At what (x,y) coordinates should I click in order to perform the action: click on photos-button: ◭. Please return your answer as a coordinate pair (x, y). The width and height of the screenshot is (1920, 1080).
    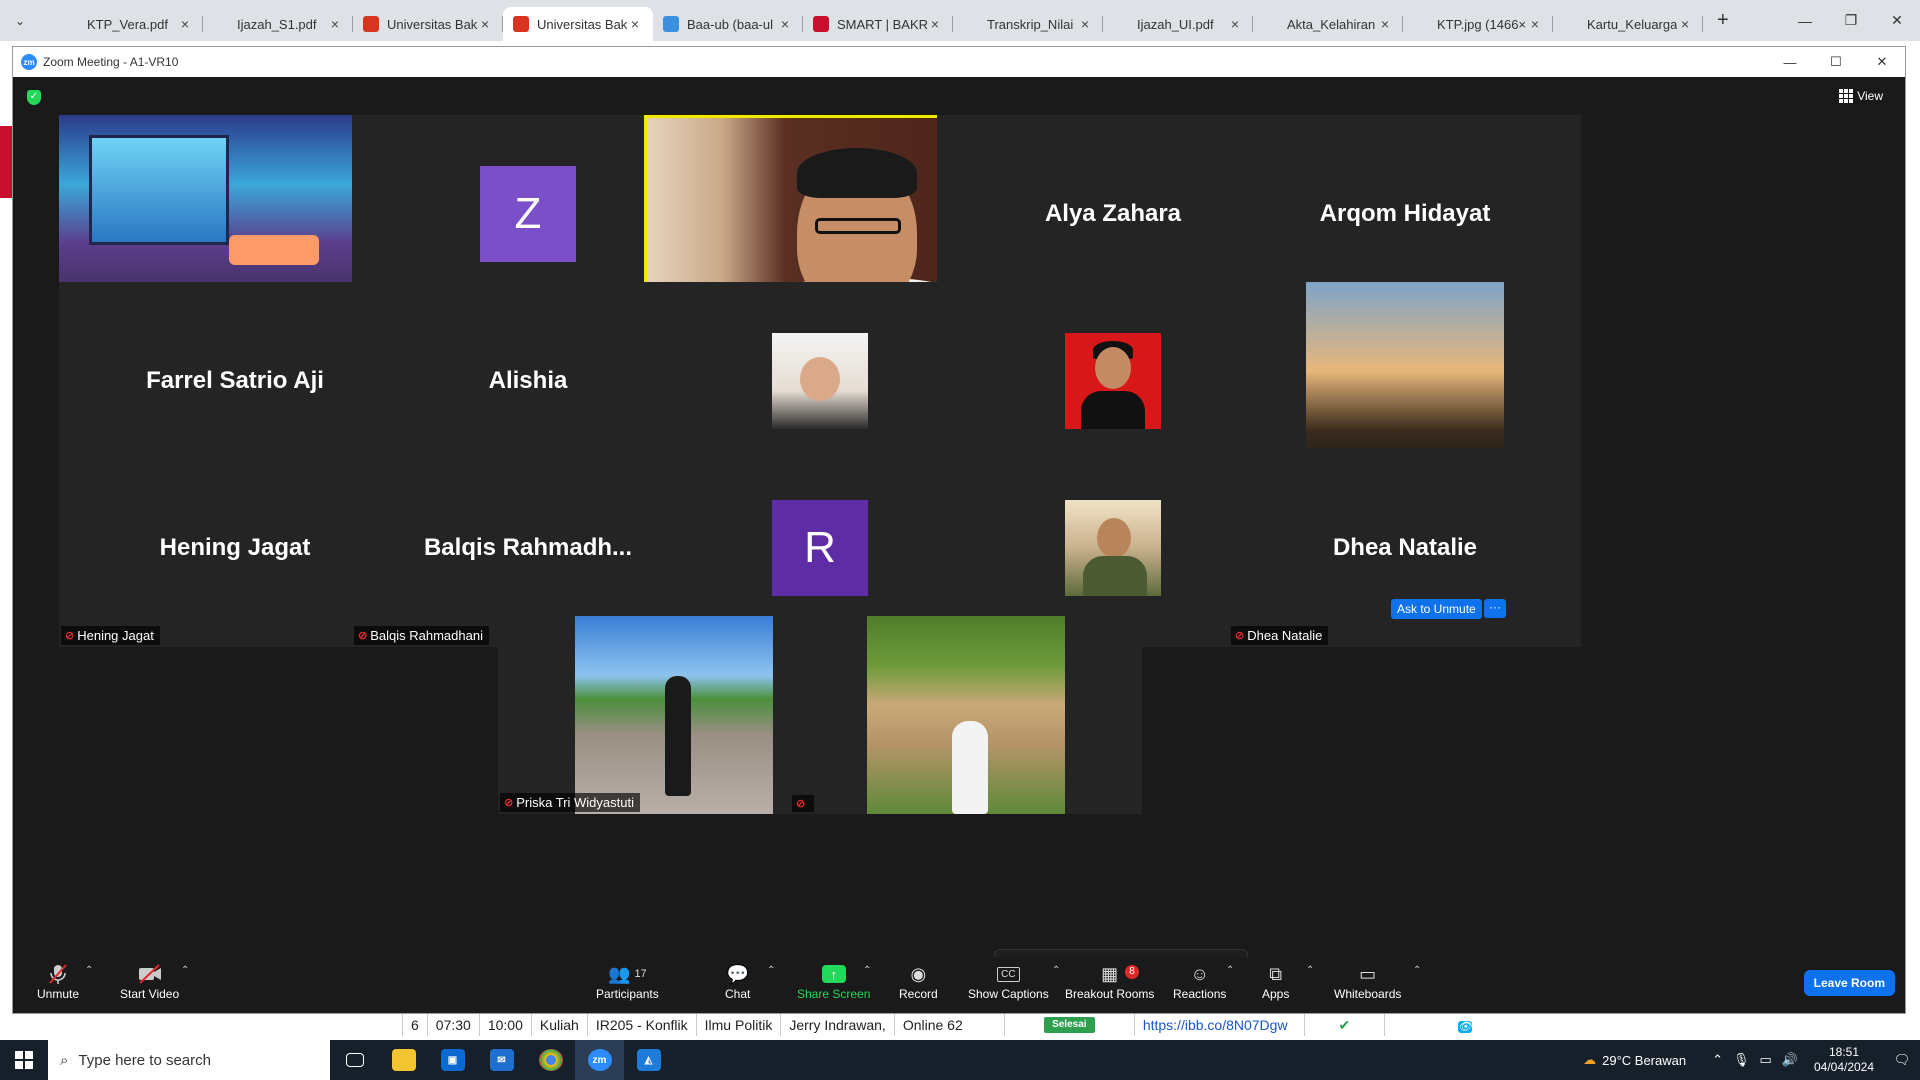
    Looking at the image, I should click on (648, 1060).